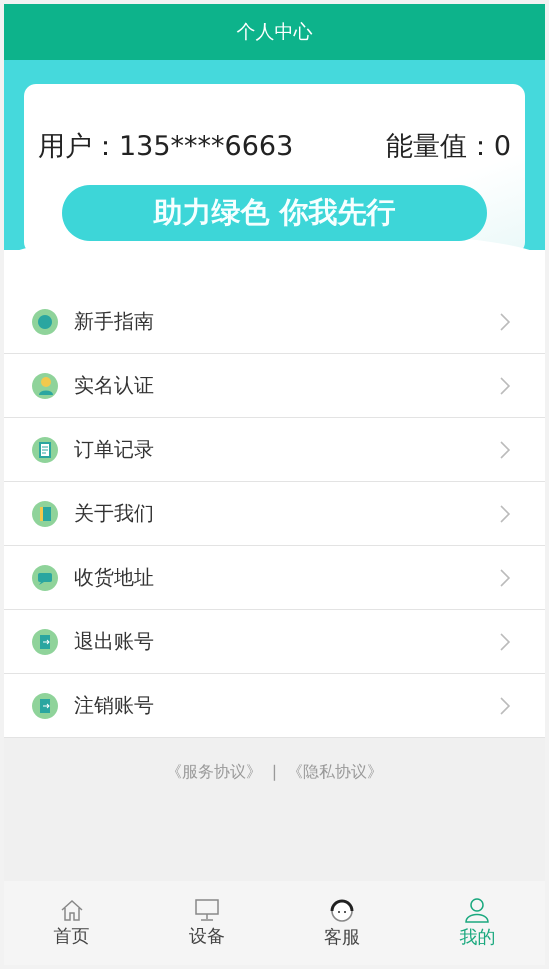  What do you see at coordinates (342, 910) in the screenshot?
I see `headset-icon` at bounding box center [342, 910].